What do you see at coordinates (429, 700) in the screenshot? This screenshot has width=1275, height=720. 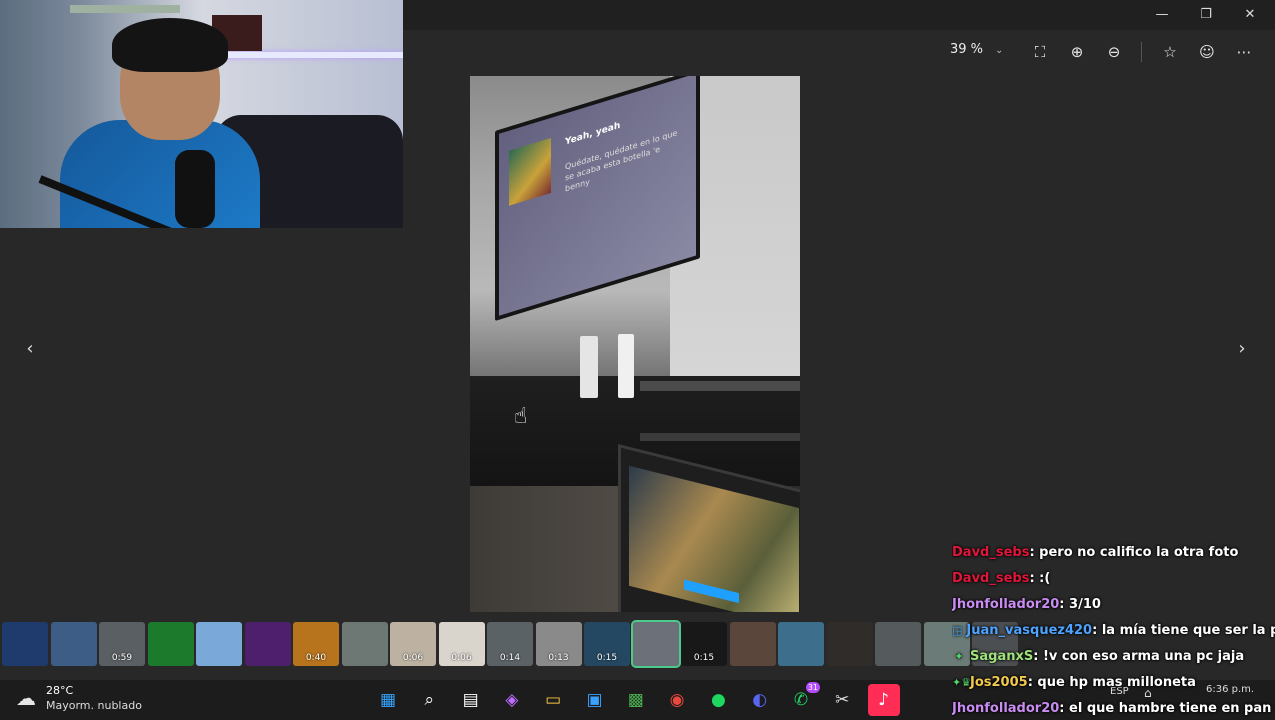 I see `search-icon: ⌕` at bounding box center [429, 700].